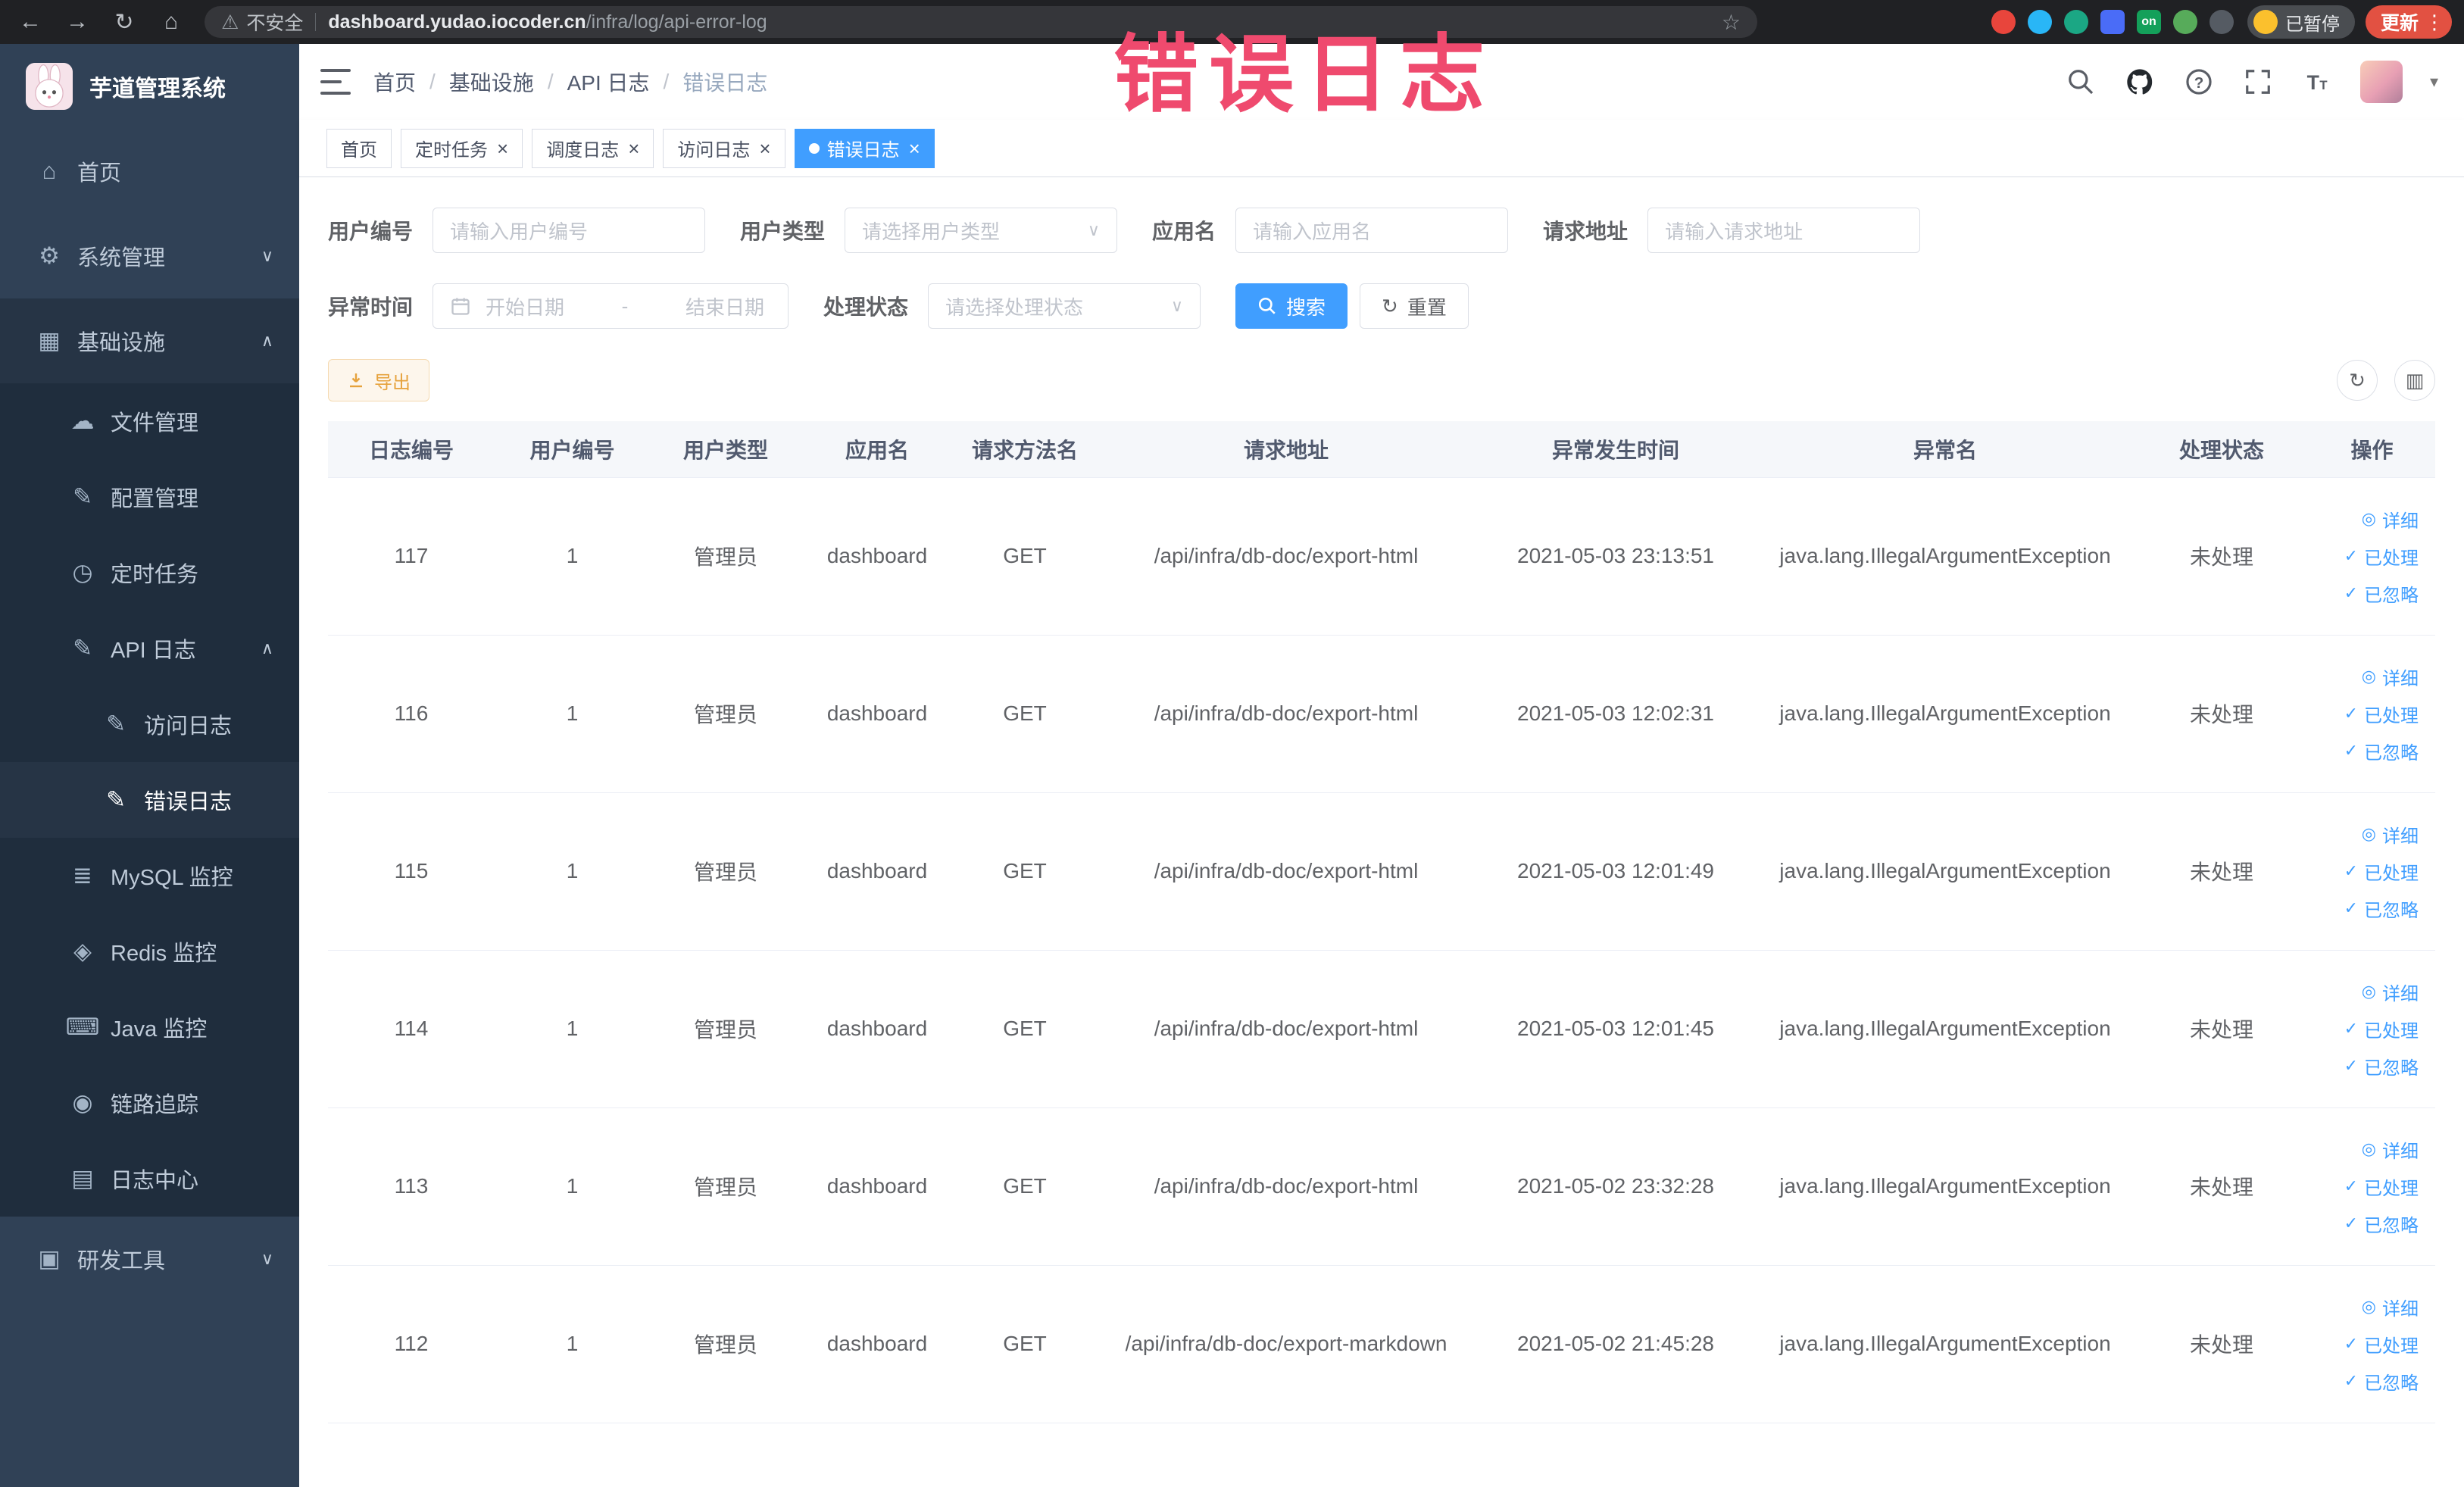 This screenshot has width=2464, height=1487. Describe the element at coordinates (2184, 22) in the screenshot. I see `green-leaf-extension-icon` at that location.